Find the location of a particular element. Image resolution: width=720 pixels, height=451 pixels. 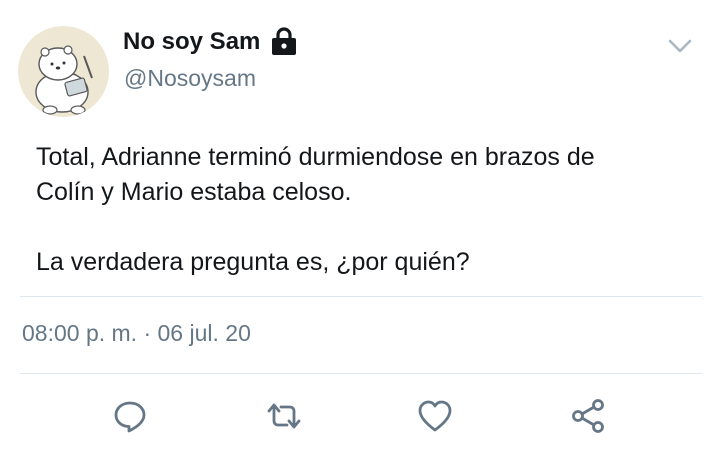

reply-icon is located at coordinates (130, 417).